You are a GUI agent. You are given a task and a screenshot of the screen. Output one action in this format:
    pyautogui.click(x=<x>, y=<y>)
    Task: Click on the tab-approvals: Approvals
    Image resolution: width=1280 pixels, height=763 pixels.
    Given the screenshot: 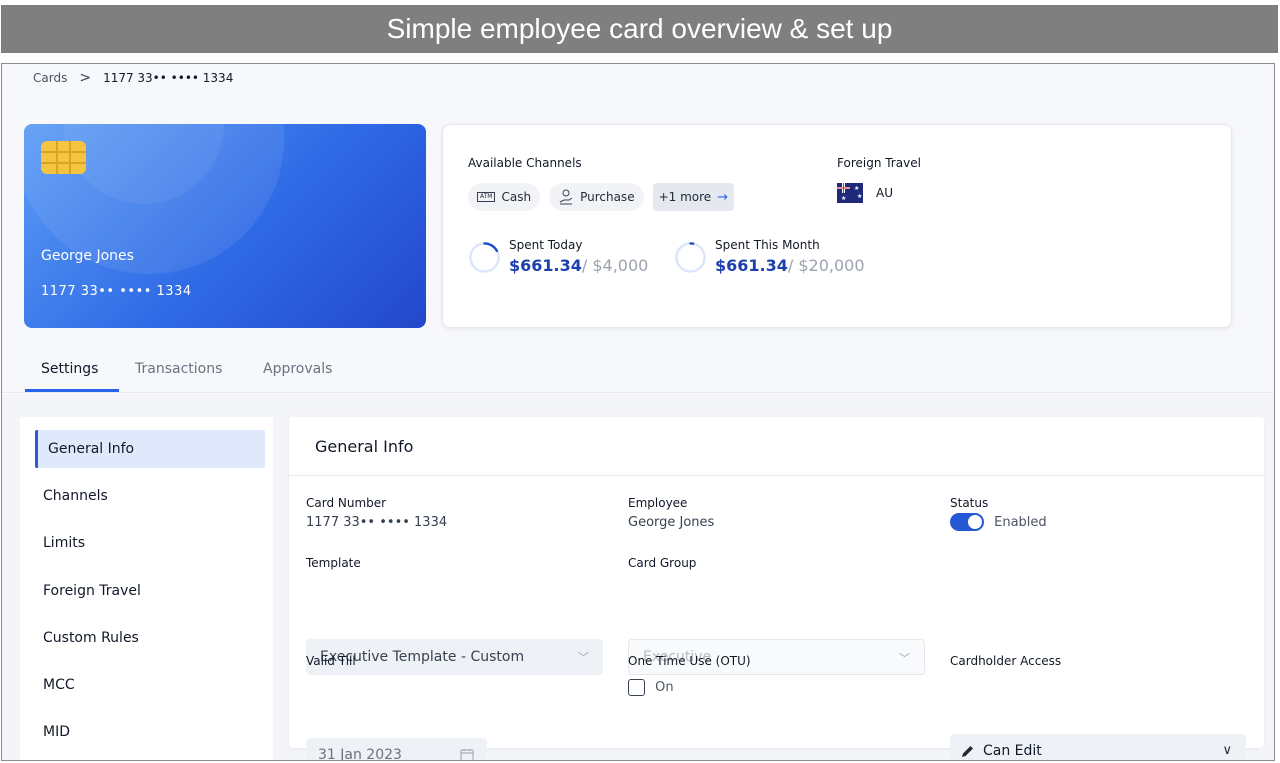 What is the action you would take?
    pyautogui.click(x=297, y=374)
    